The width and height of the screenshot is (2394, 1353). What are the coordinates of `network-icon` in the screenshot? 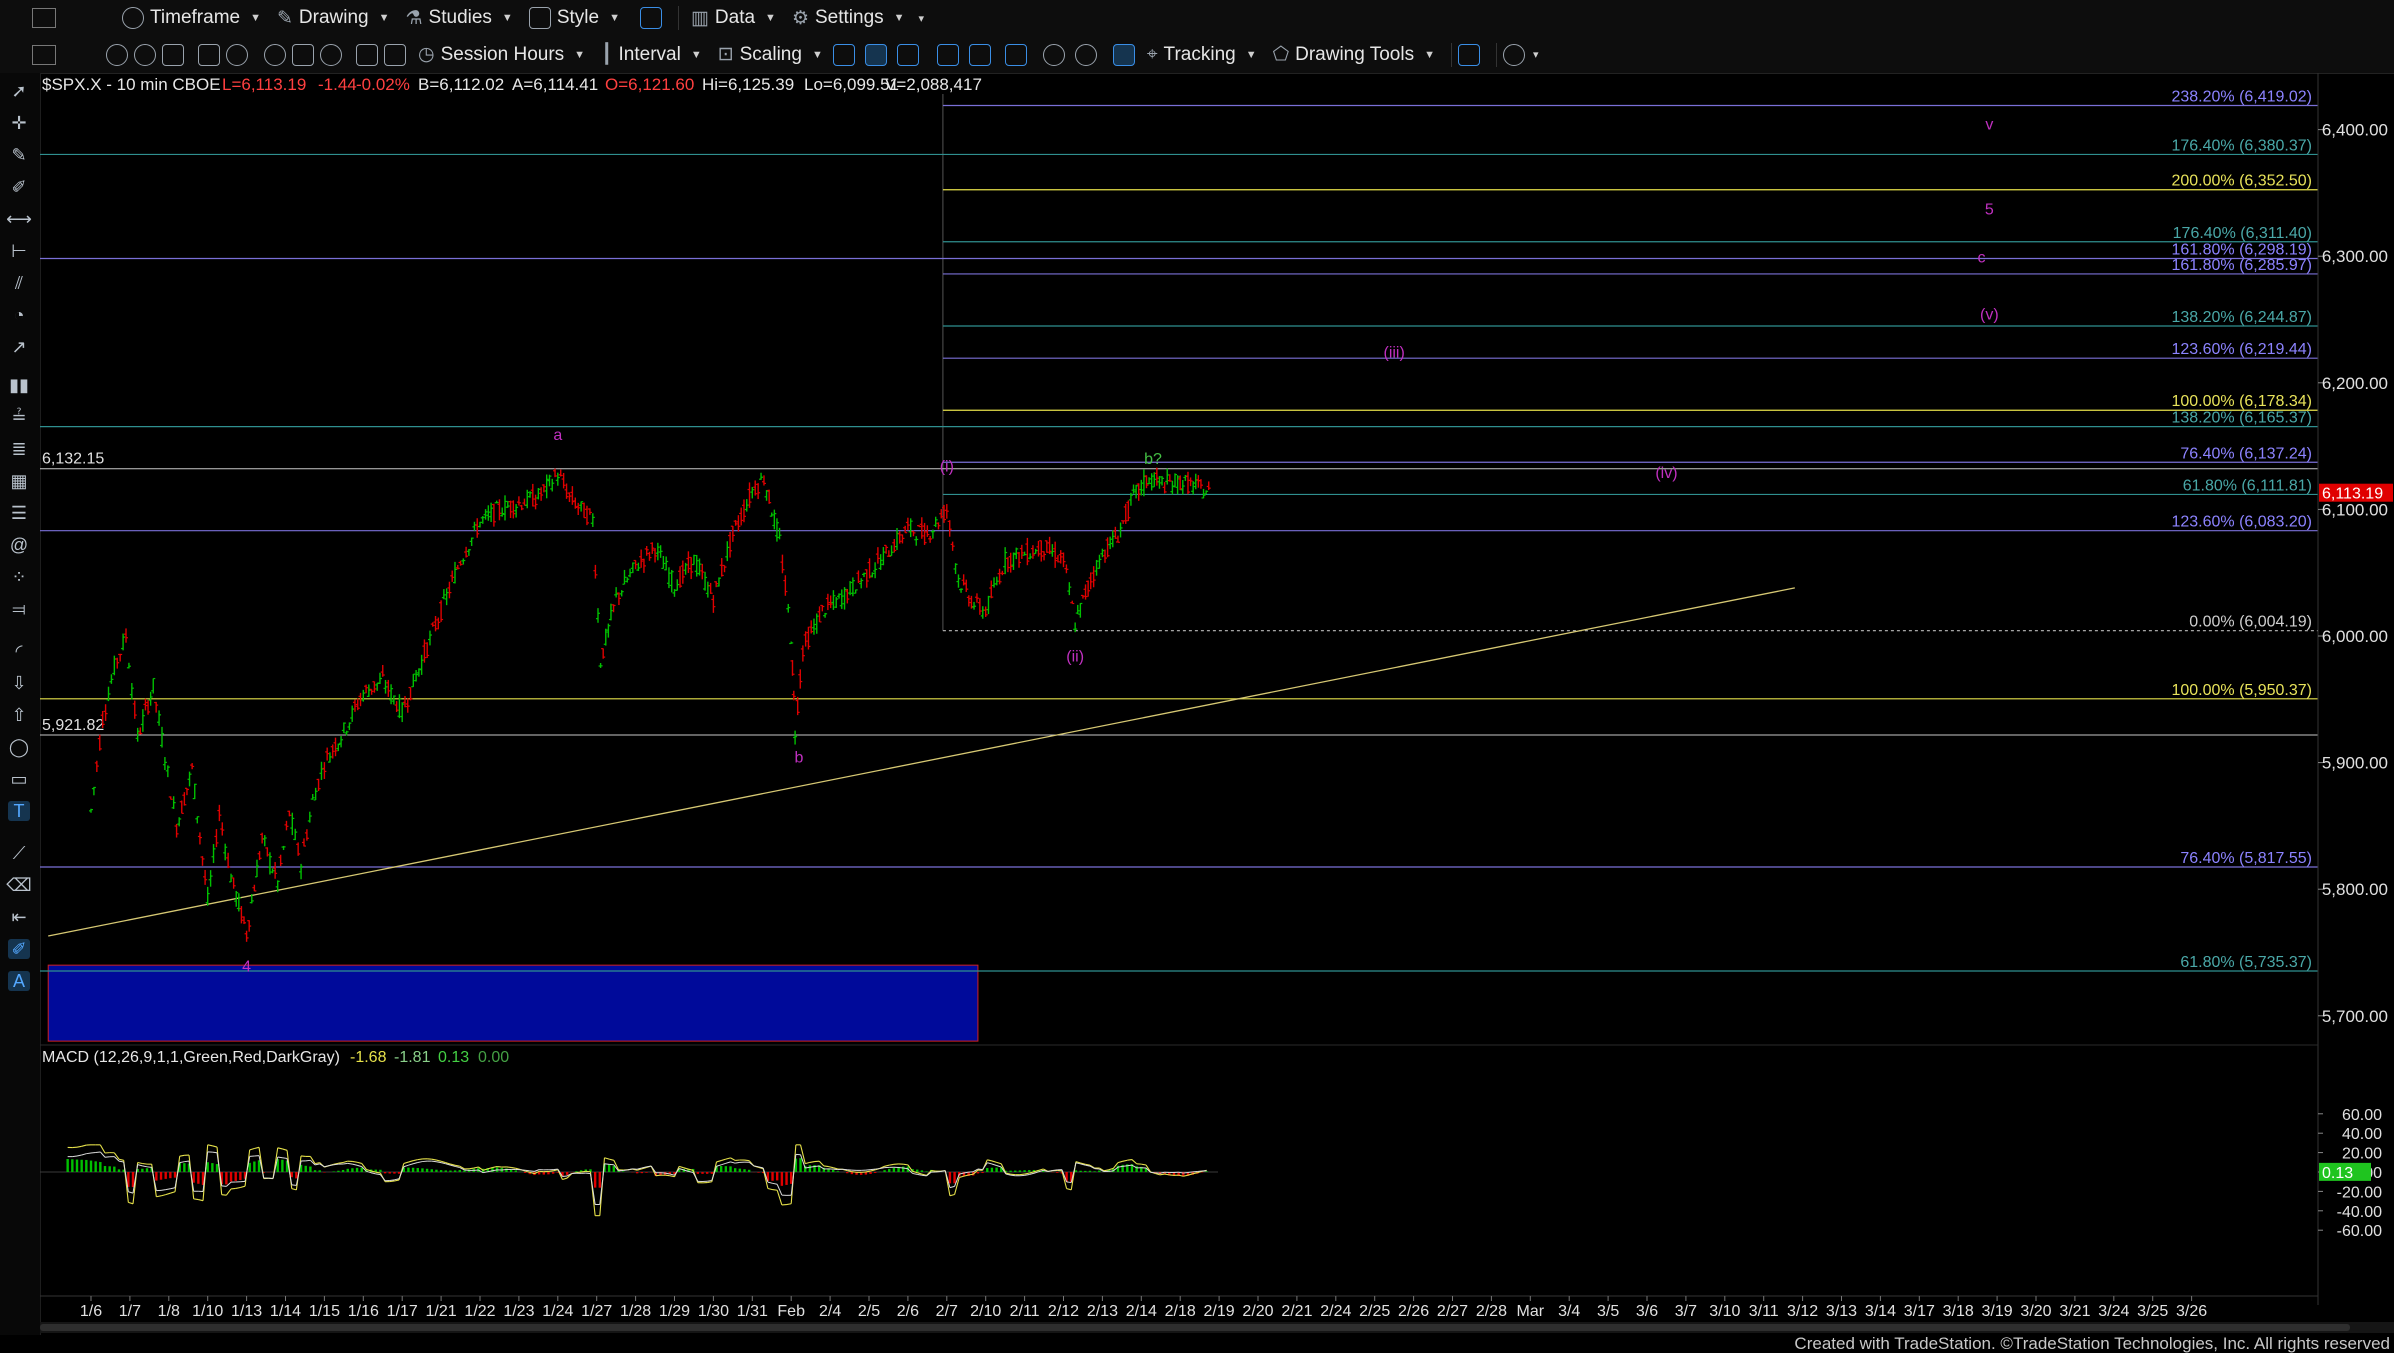 It's located at (367, 54).